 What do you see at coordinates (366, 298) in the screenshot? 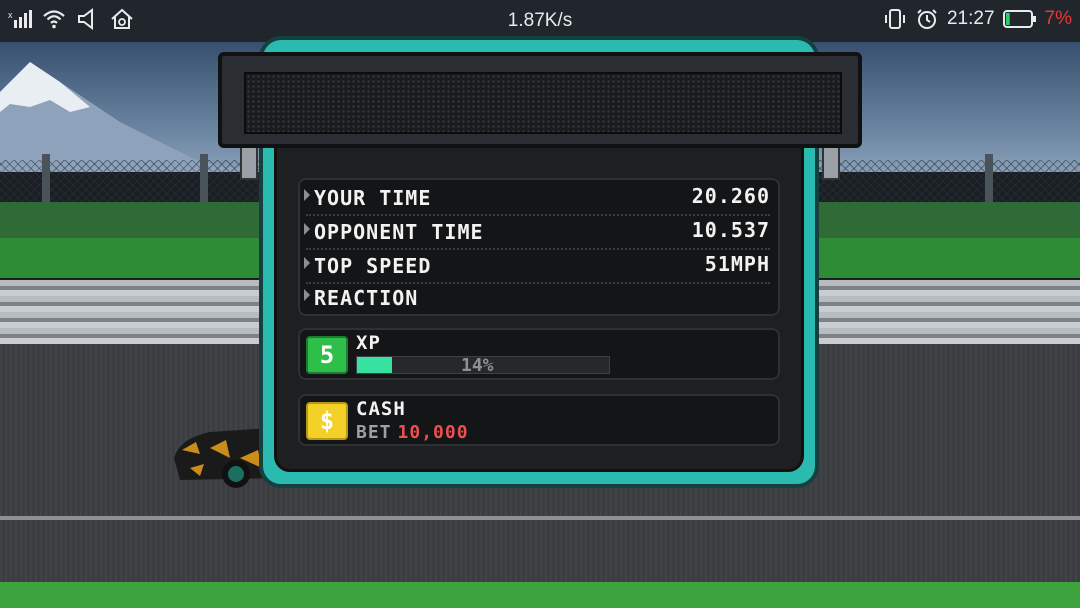
I see `stat-label: REACTION` at bounding box center [366, 298].